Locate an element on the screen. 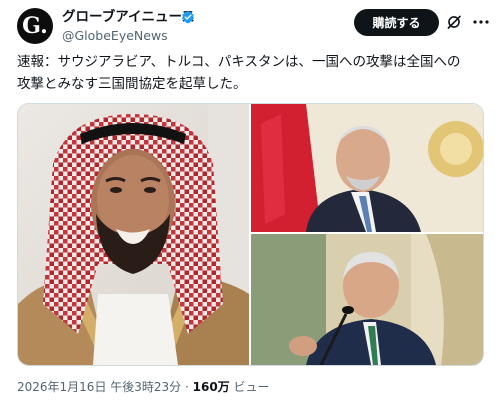 The height and width of the screenshot is (404, 500). post-meta: 2026年1月16日 午後3時23分 · 160万 ビュー is located at coordinates (143, 387).